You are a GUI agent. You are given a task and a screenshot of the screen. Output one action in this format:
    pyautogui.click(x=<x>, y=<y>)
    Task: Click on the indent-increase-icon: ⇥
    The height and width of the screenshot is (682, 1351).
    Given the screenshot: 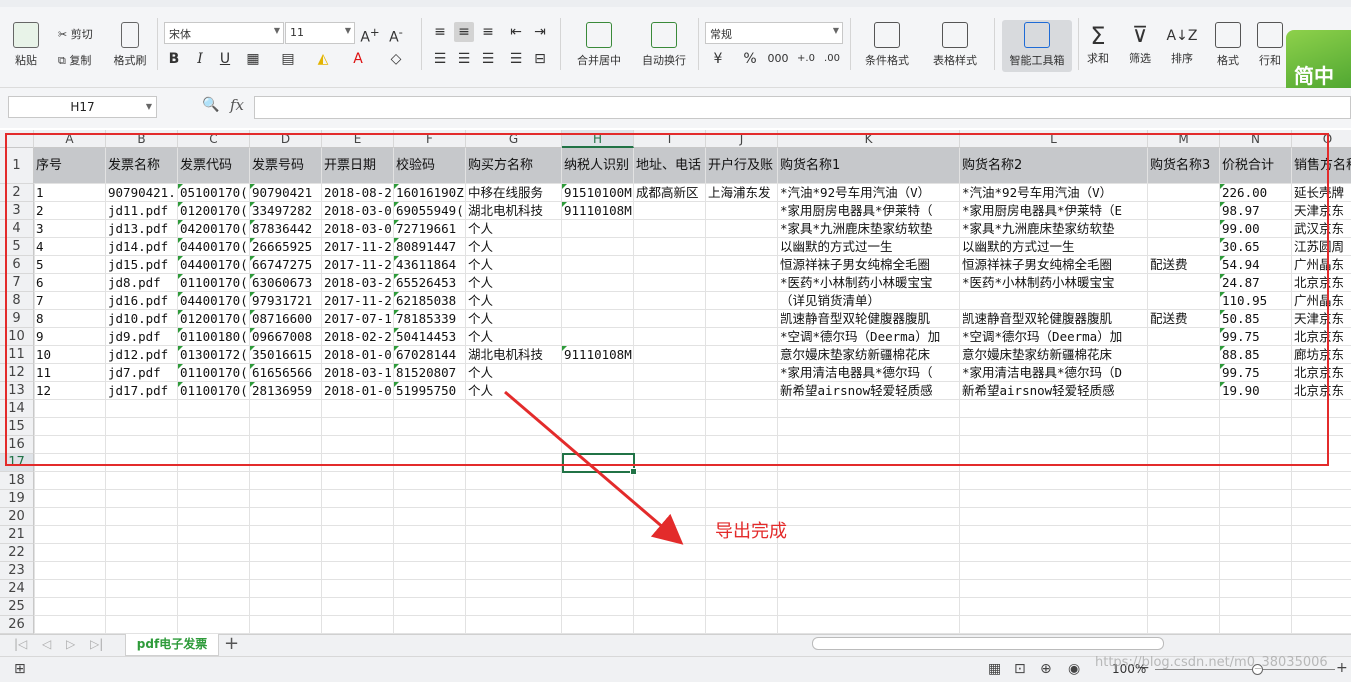 What is the action you would take?
    pyautogui.click(x=540, y=32)
    